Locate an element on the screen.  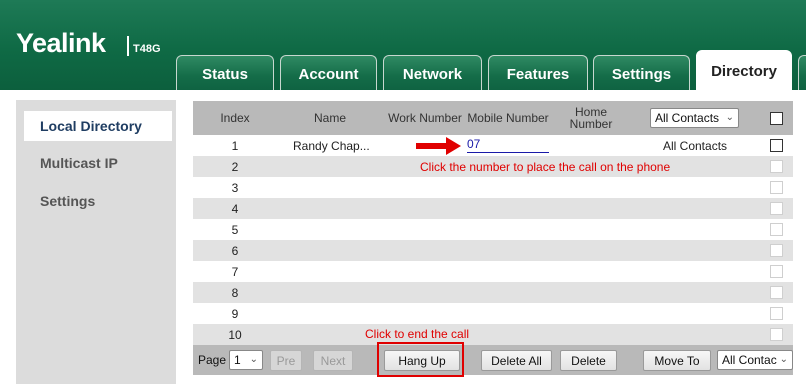
tab-overflow is located at coordinates (802, 72).